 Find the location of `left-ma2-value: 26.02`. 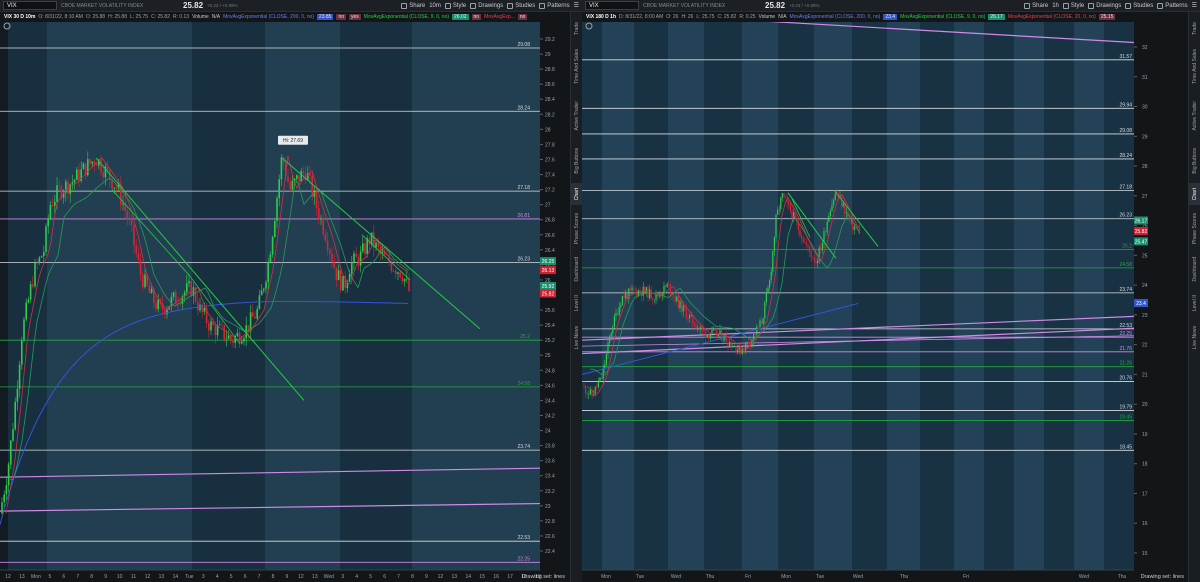

left-ma2-value: 26.02 is located at coordinates (460, 17).